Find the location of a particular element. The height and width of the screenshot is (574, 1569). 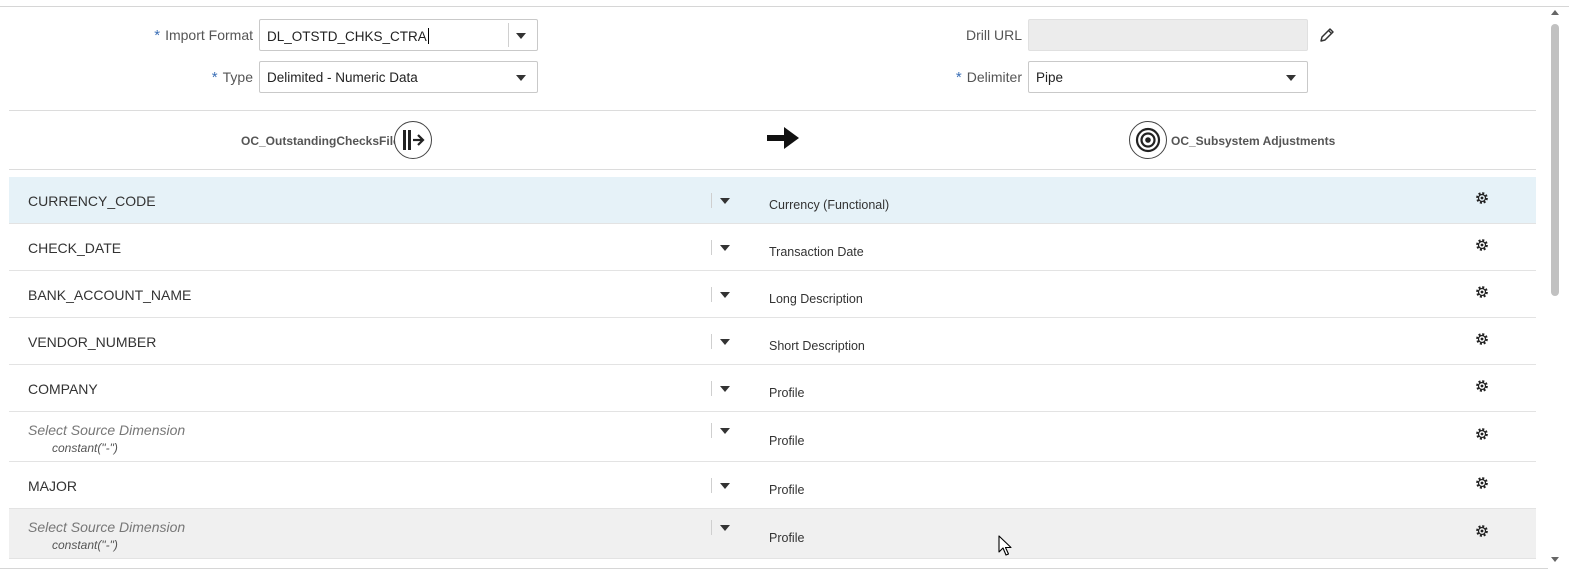

delimiter-label: * Delimiter is located at coordinates (976, 77).